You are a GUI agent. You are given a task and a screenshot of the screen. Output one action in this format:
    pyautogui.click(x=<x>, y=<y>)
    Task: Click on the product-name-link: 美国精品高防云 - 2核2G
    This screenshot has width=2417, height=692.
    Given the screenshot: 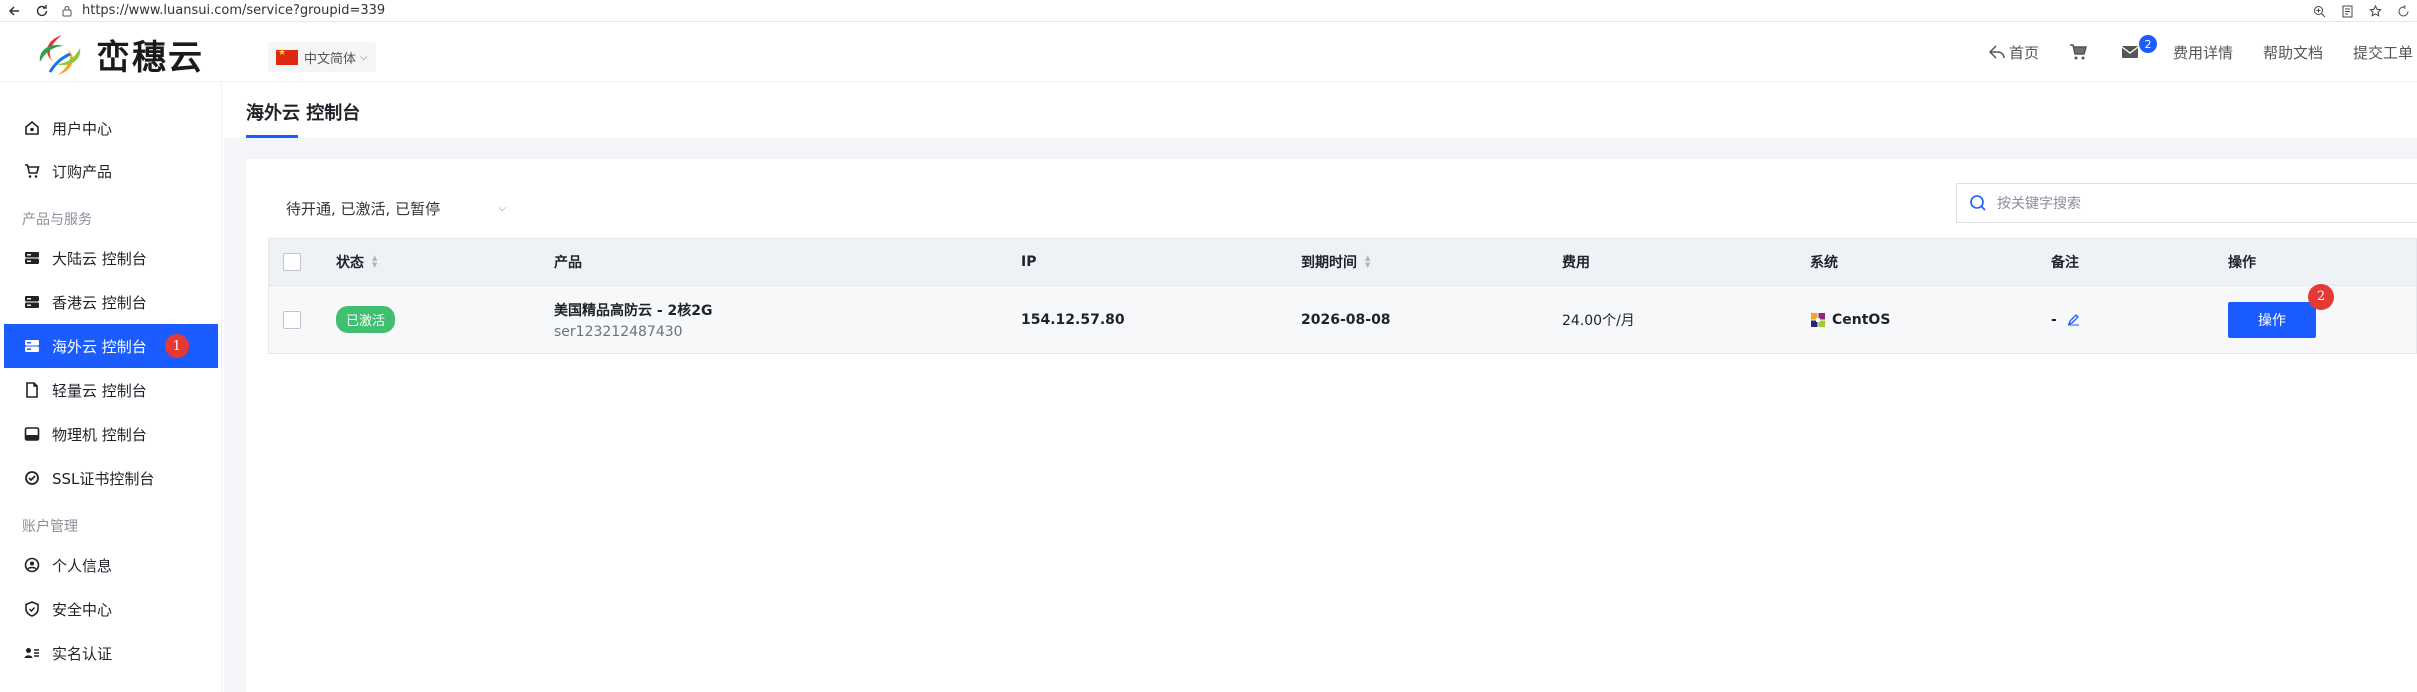 What is the action you would take?
    pyautogui.click(x=633, y=310)
    